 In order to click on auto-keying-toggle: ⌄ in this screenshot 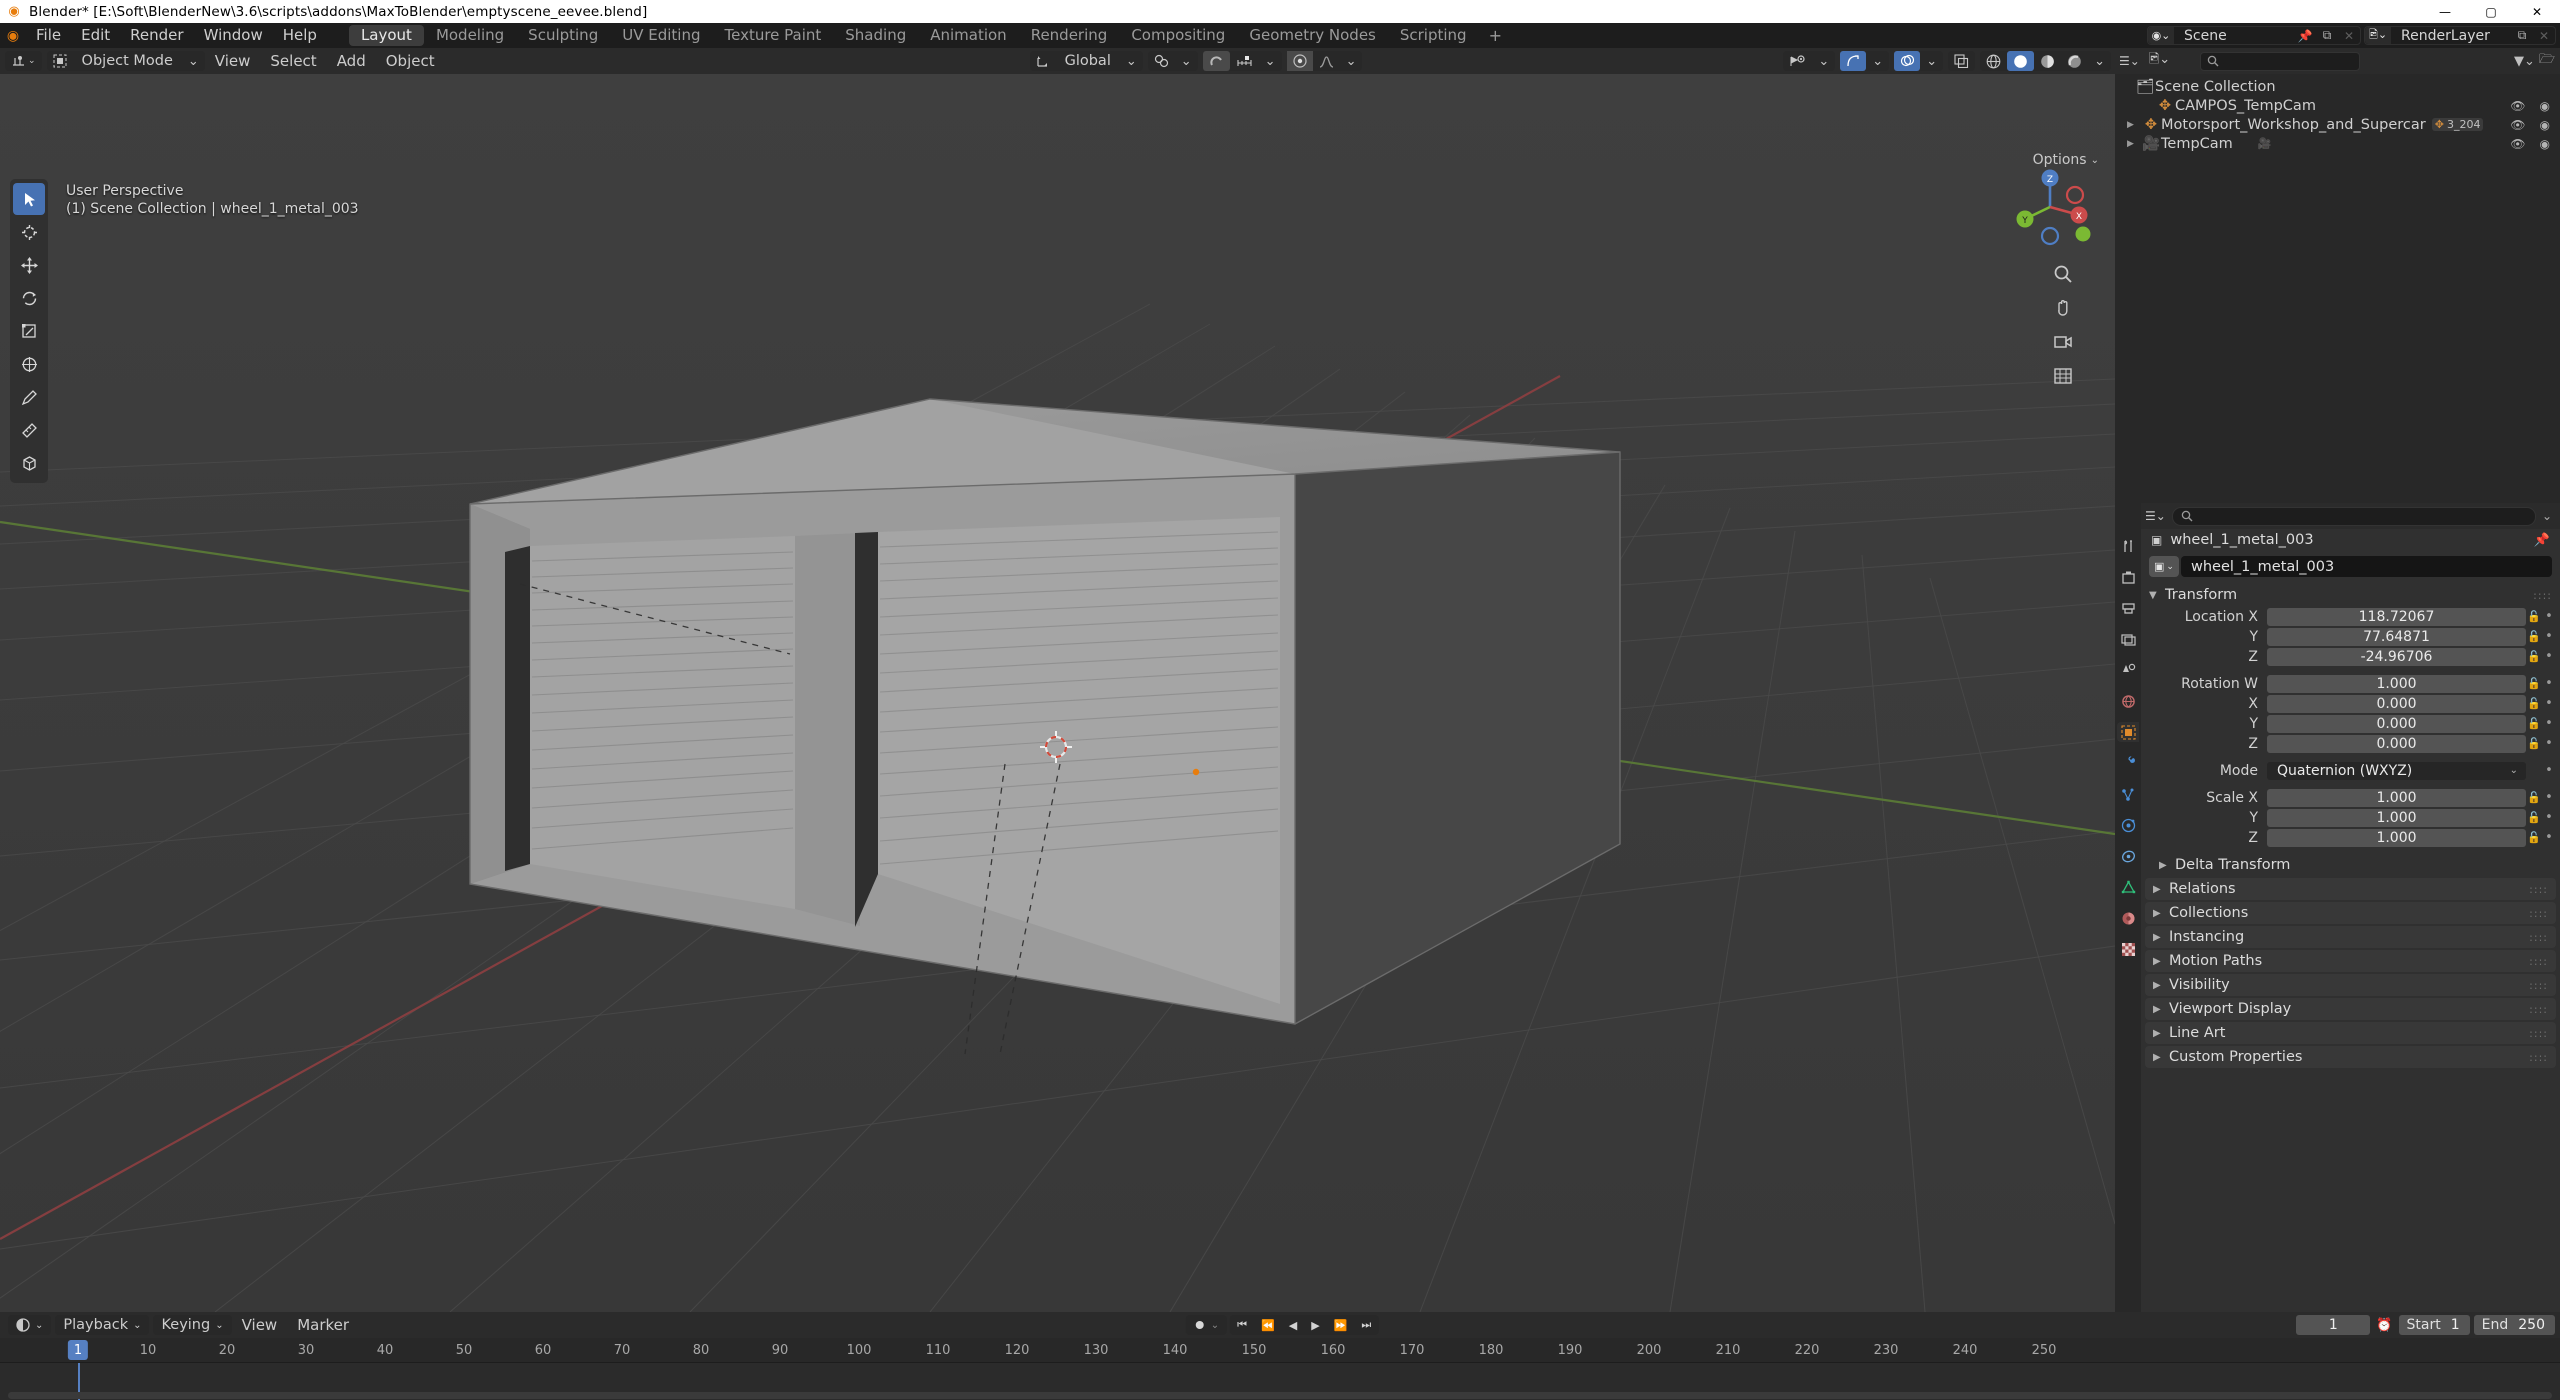, I will do `click(1206, 1325)`.